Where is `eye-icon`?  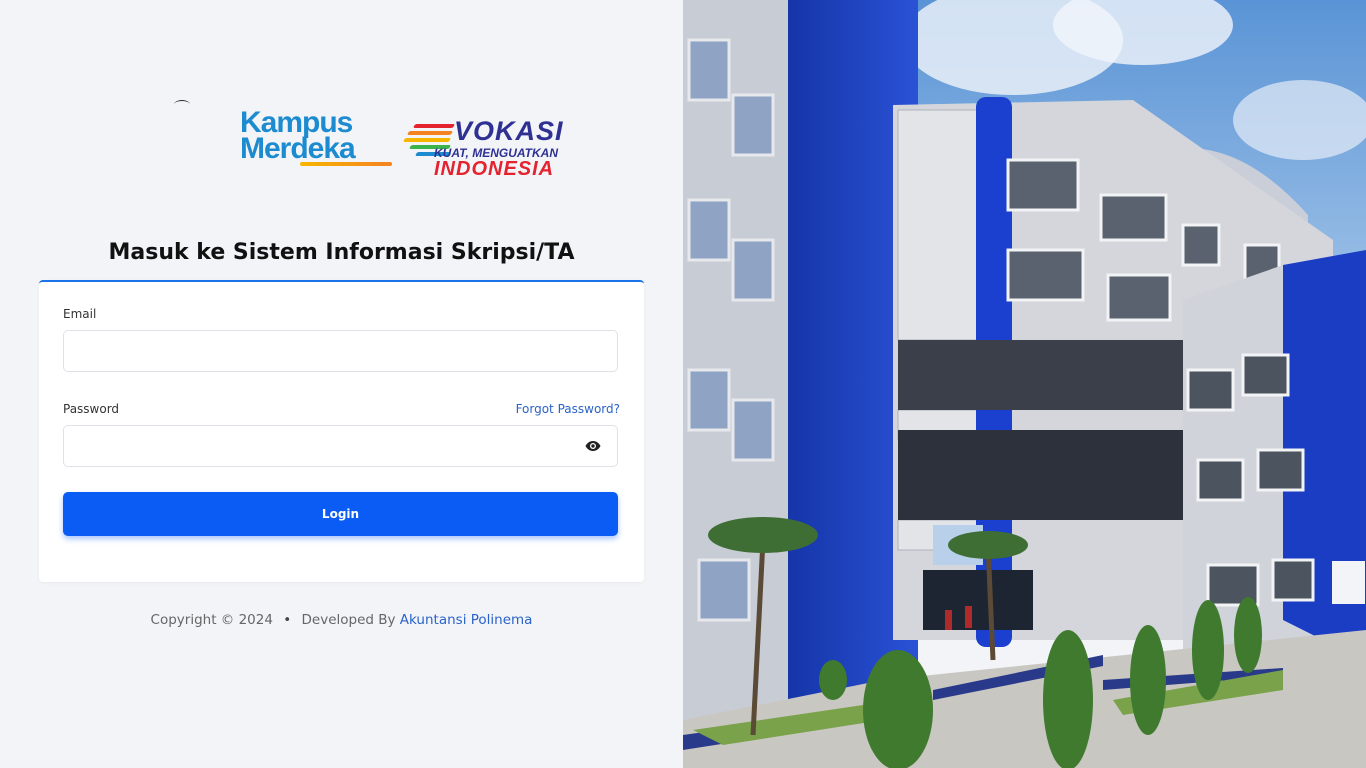 eye-icon is located at coordinates (593, 446).